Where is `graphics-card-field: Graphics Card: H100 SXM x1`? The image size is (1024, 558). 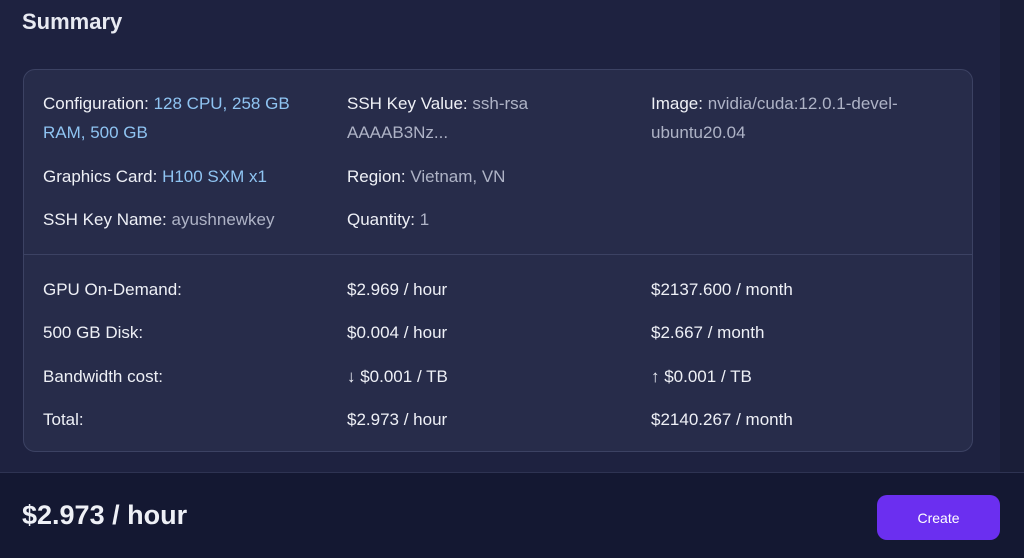
graphics-card-field: Graphics Card: H100 SXM x1 is located at coordinates (155, 176).